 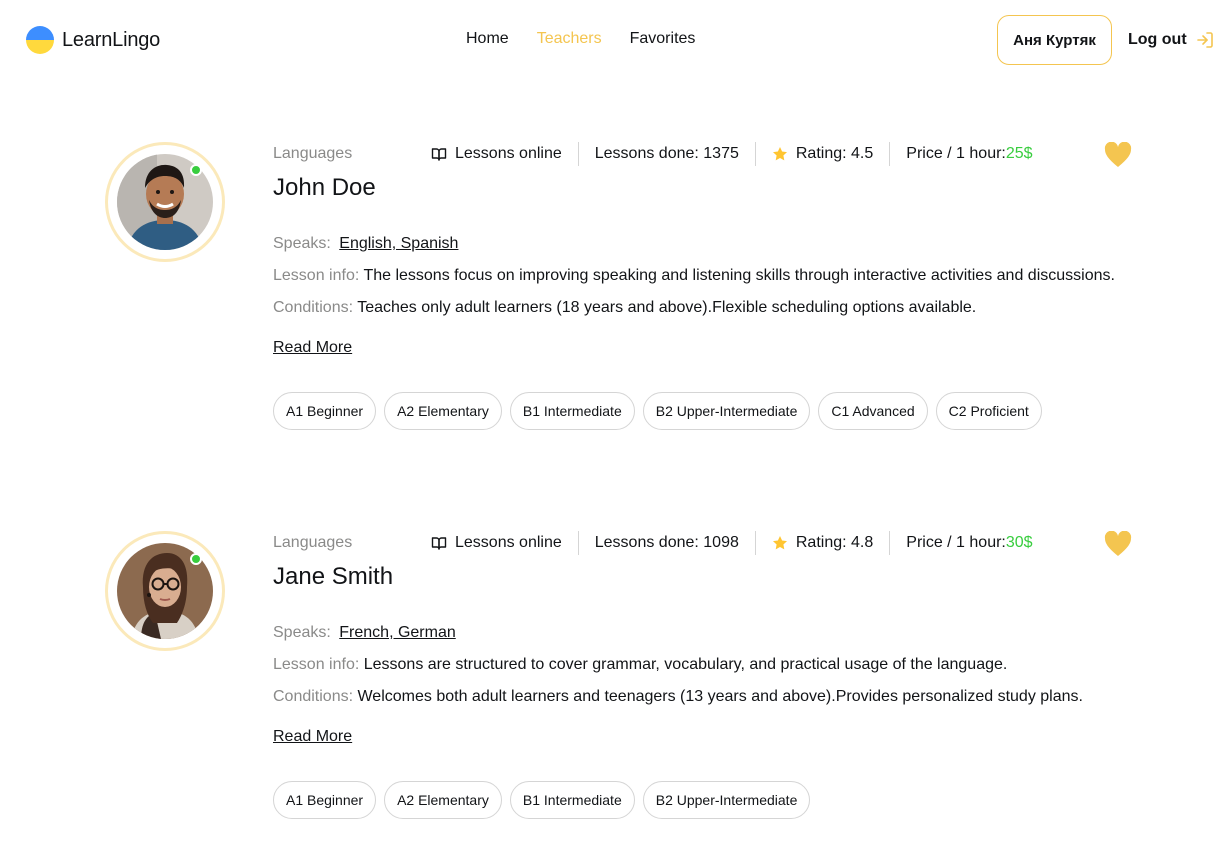 I want to click on price-value: 25$, so click(x=1019, y=153).